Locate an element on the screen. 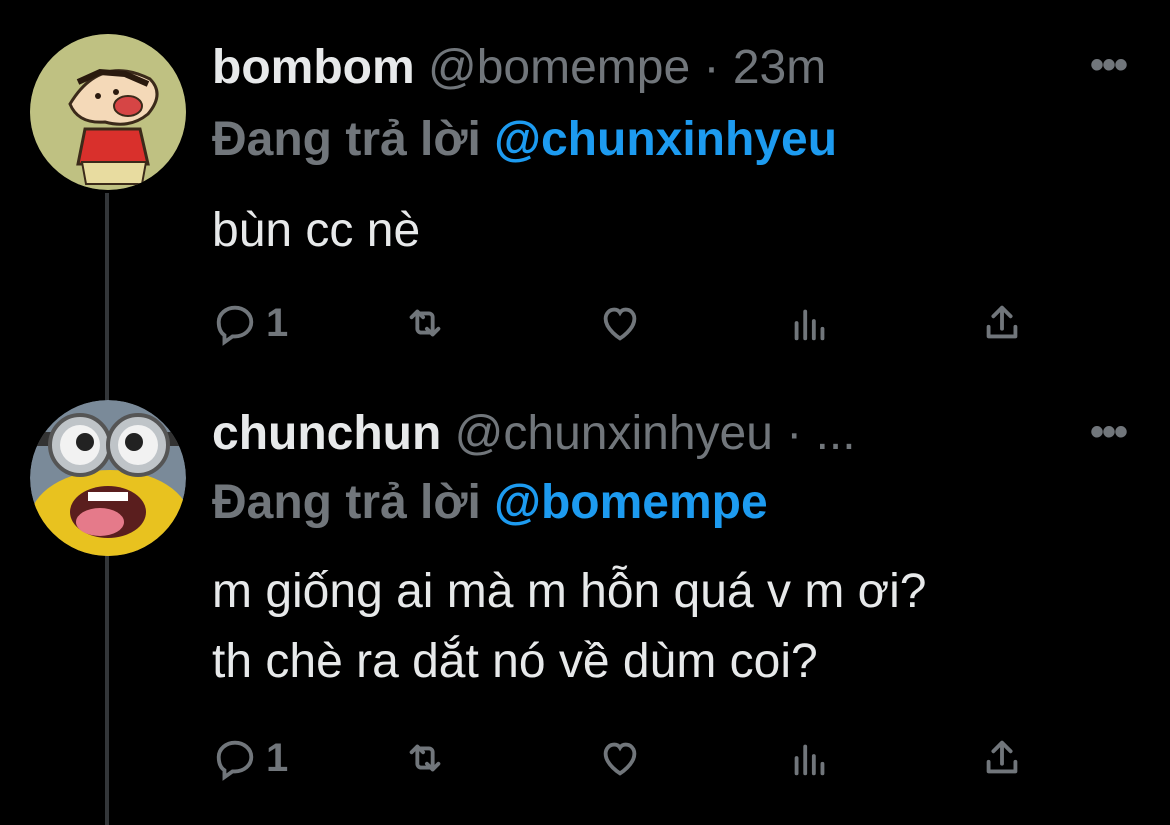 The height and width of the screenshot is (825, 1170). shin-chan-avatar-icon is located at coordinates (108, 112).